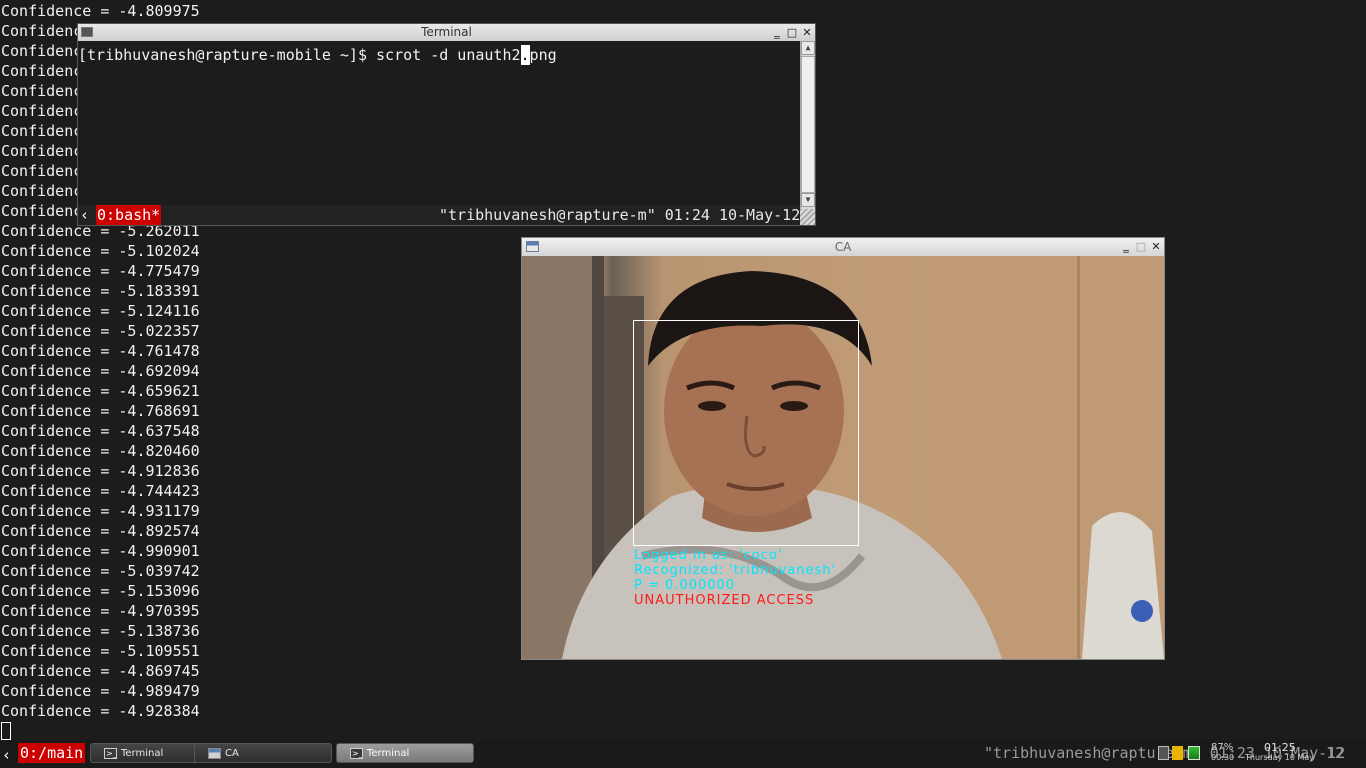 This screenshot has width=1366, height=768. What do you see at coordinates (100, 391) in the screenshot?
I see `output-line: Confidence = -4.659621` at bounding box center [100, 391].